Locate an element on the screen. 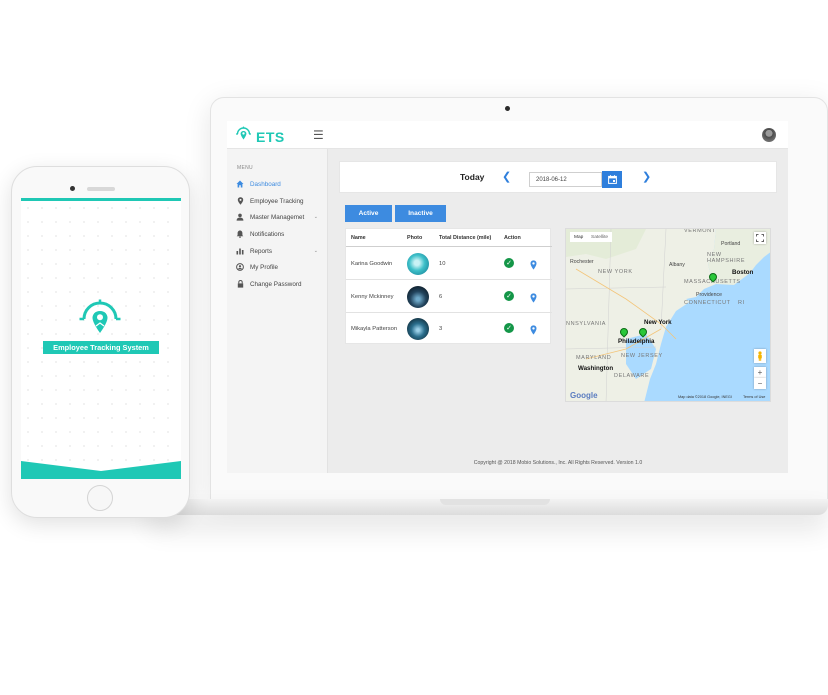  sidebar-item-label: Dashboard is located at coordinates (265, 184).